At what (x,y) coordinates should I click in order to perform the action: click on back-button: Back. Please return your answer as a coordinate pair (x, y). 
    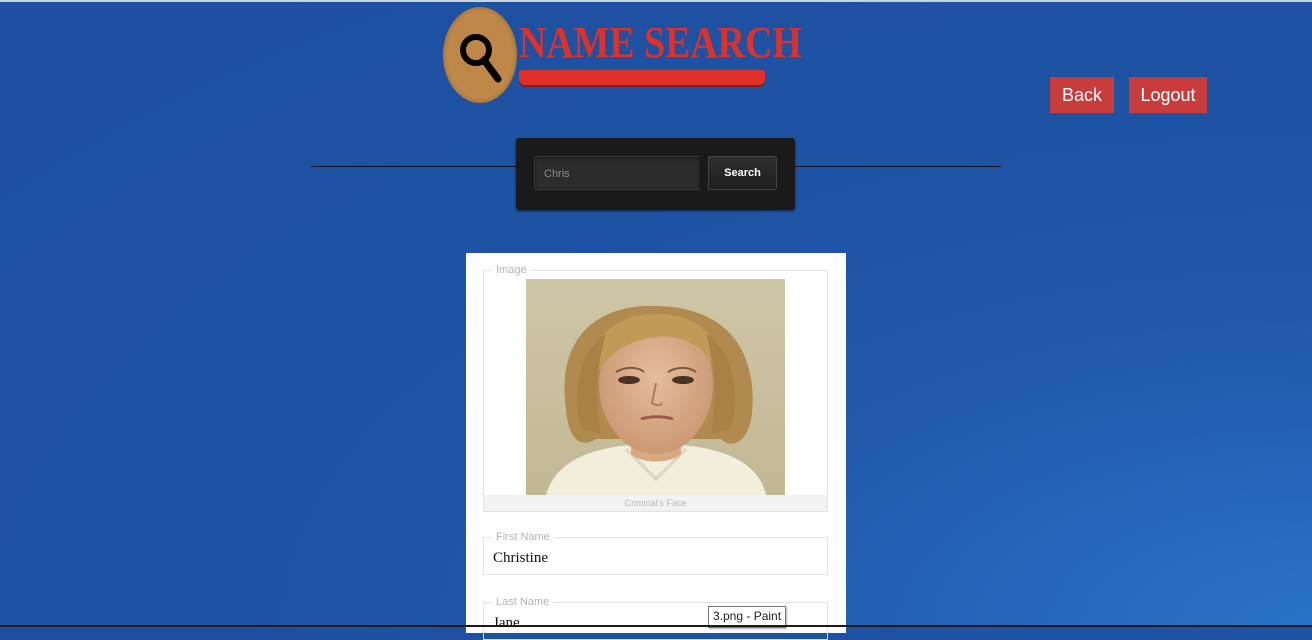
    Looking at the image, I should click on (1082, 95).